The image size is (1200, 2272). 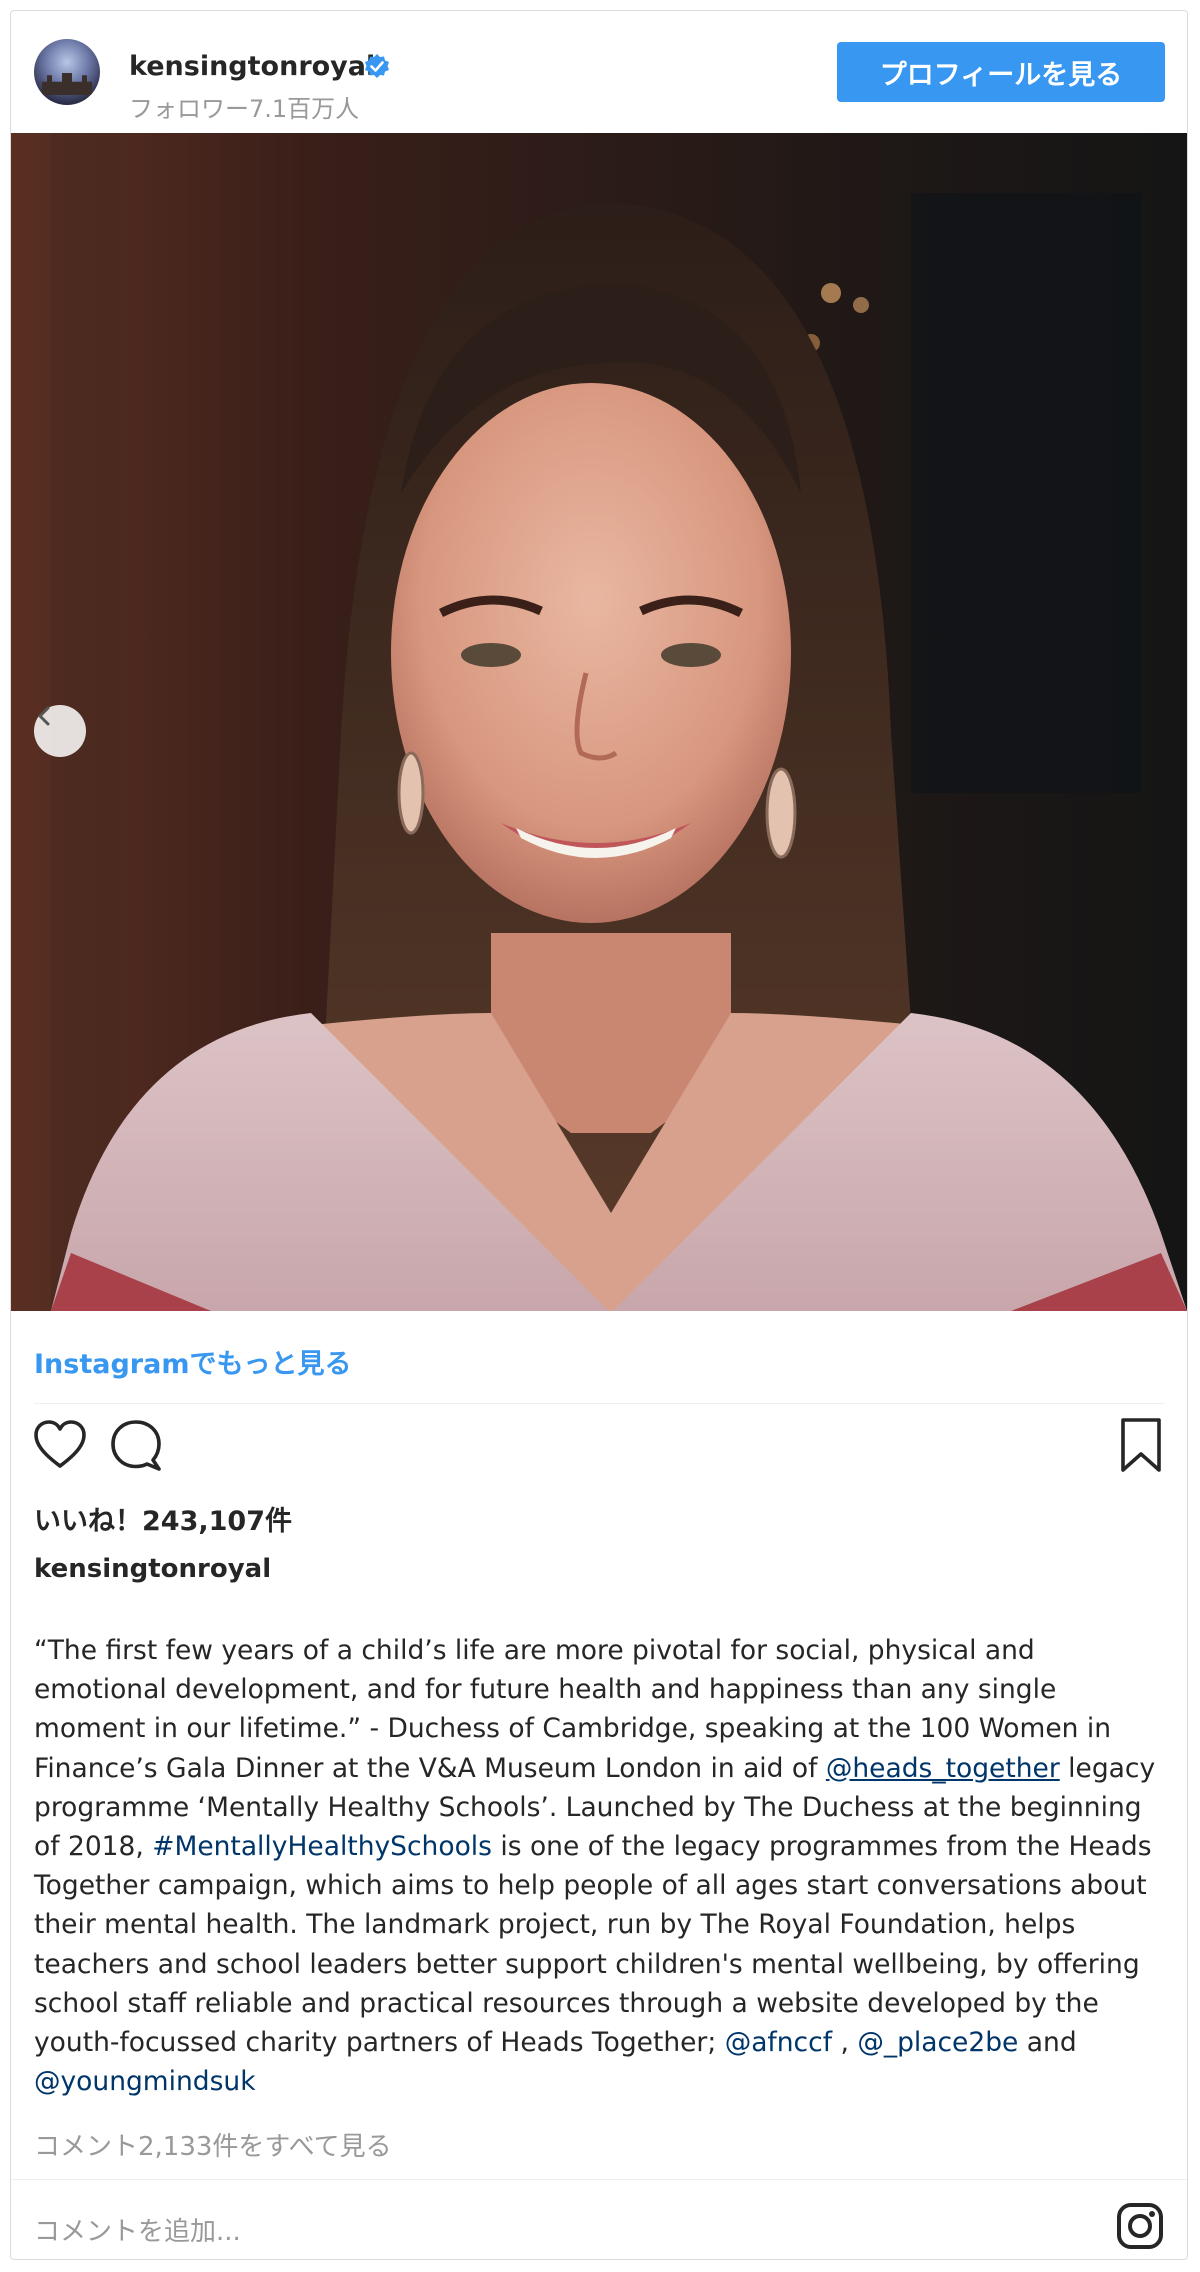 I want to click on view-more-on-instagram-link: Instagramでもっと見る, so click(x=192, y=1361).